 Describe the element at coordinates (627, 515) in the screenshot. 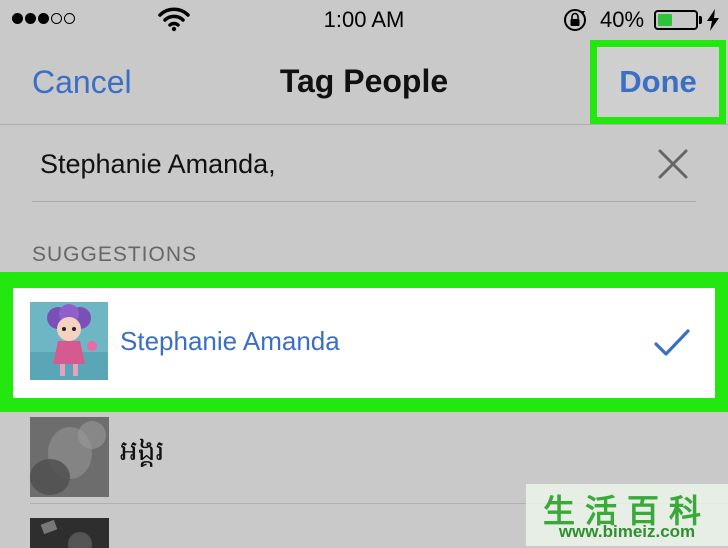

I see `watermark: 生活百科 www.bimeiz.com` at that location.